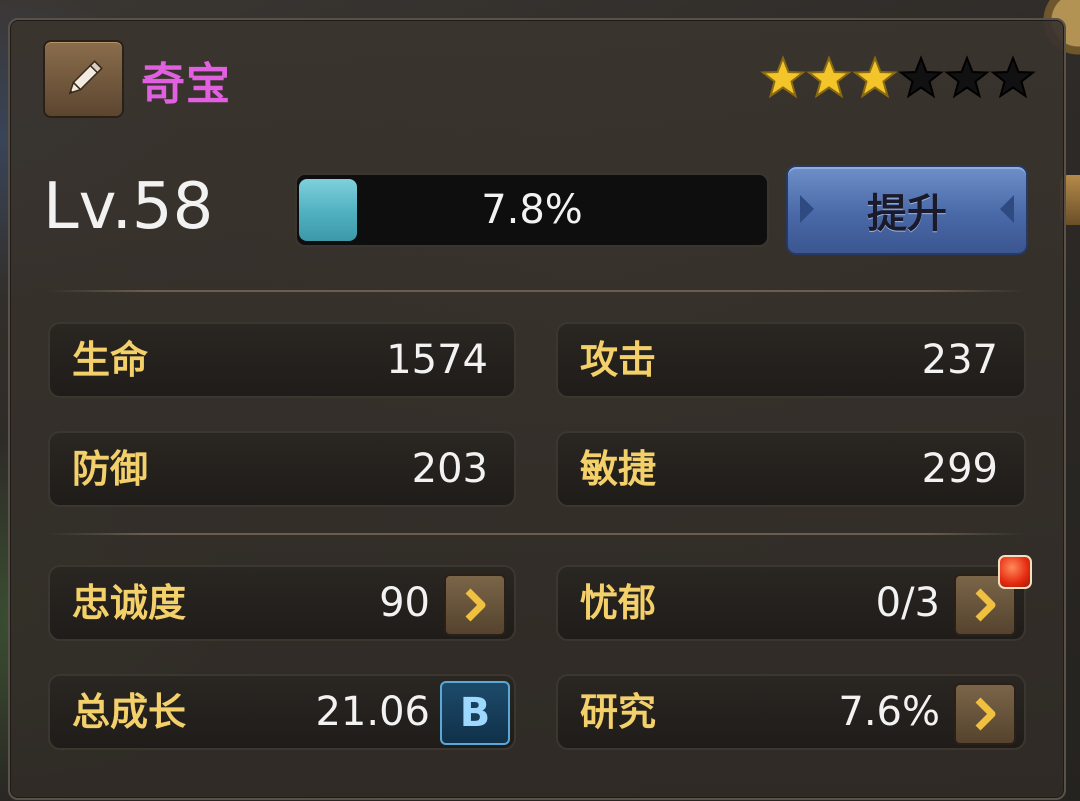  Describe the element at coordinates (282, 360) in the screenshot. I see `stat-hp: 生命 1574` at that location.